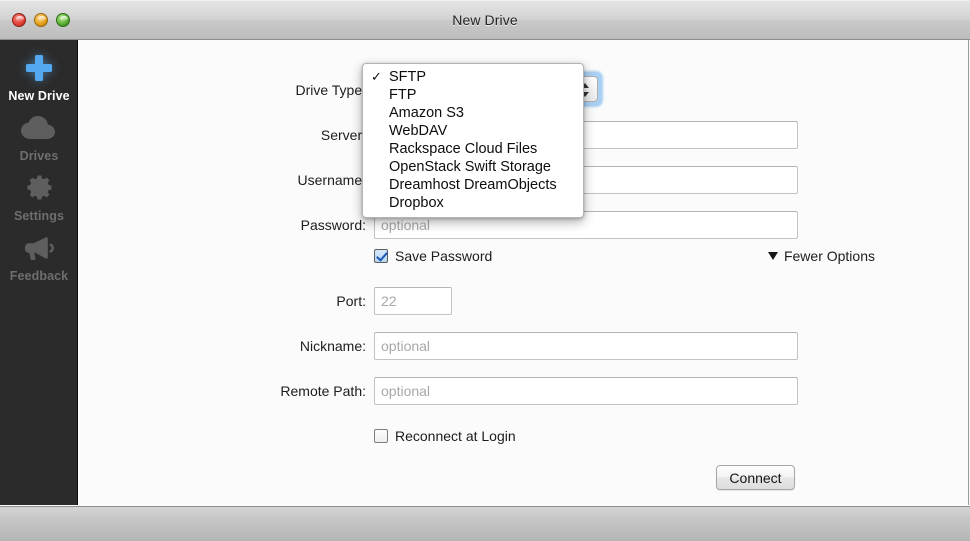 This screenshot has height=541, width=970. What do you see at coordinates (39, 128) in the screenshot?
I see `cloud-icon` at bounding box center [39, 128].